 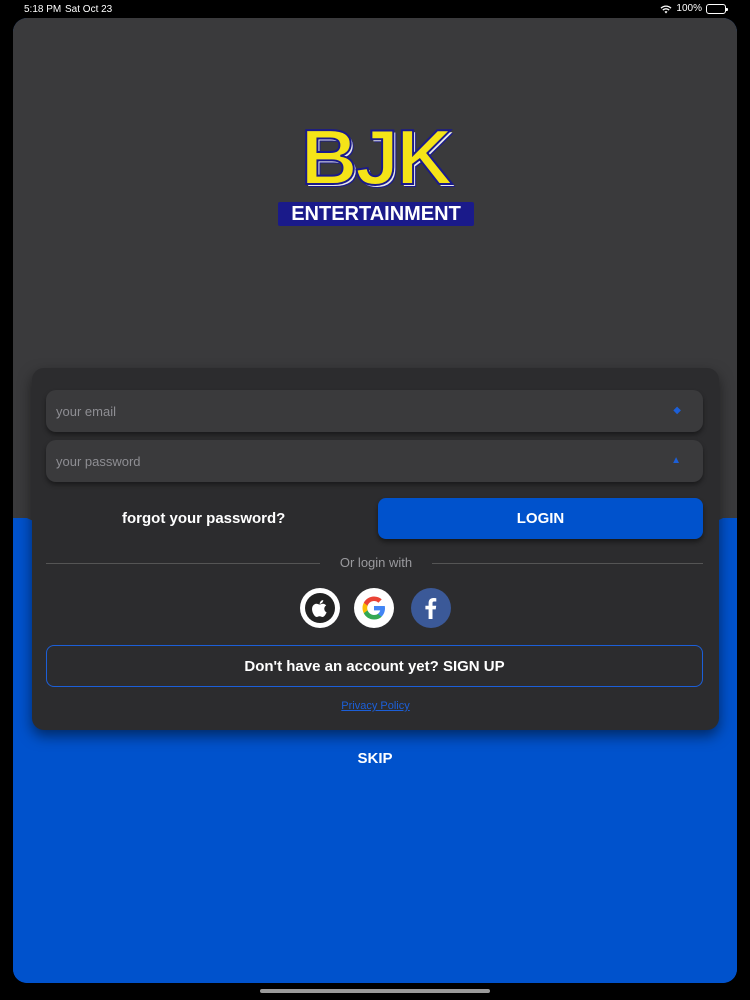 I want to click on status-indicators: 100%, so click(x=694, y=8).